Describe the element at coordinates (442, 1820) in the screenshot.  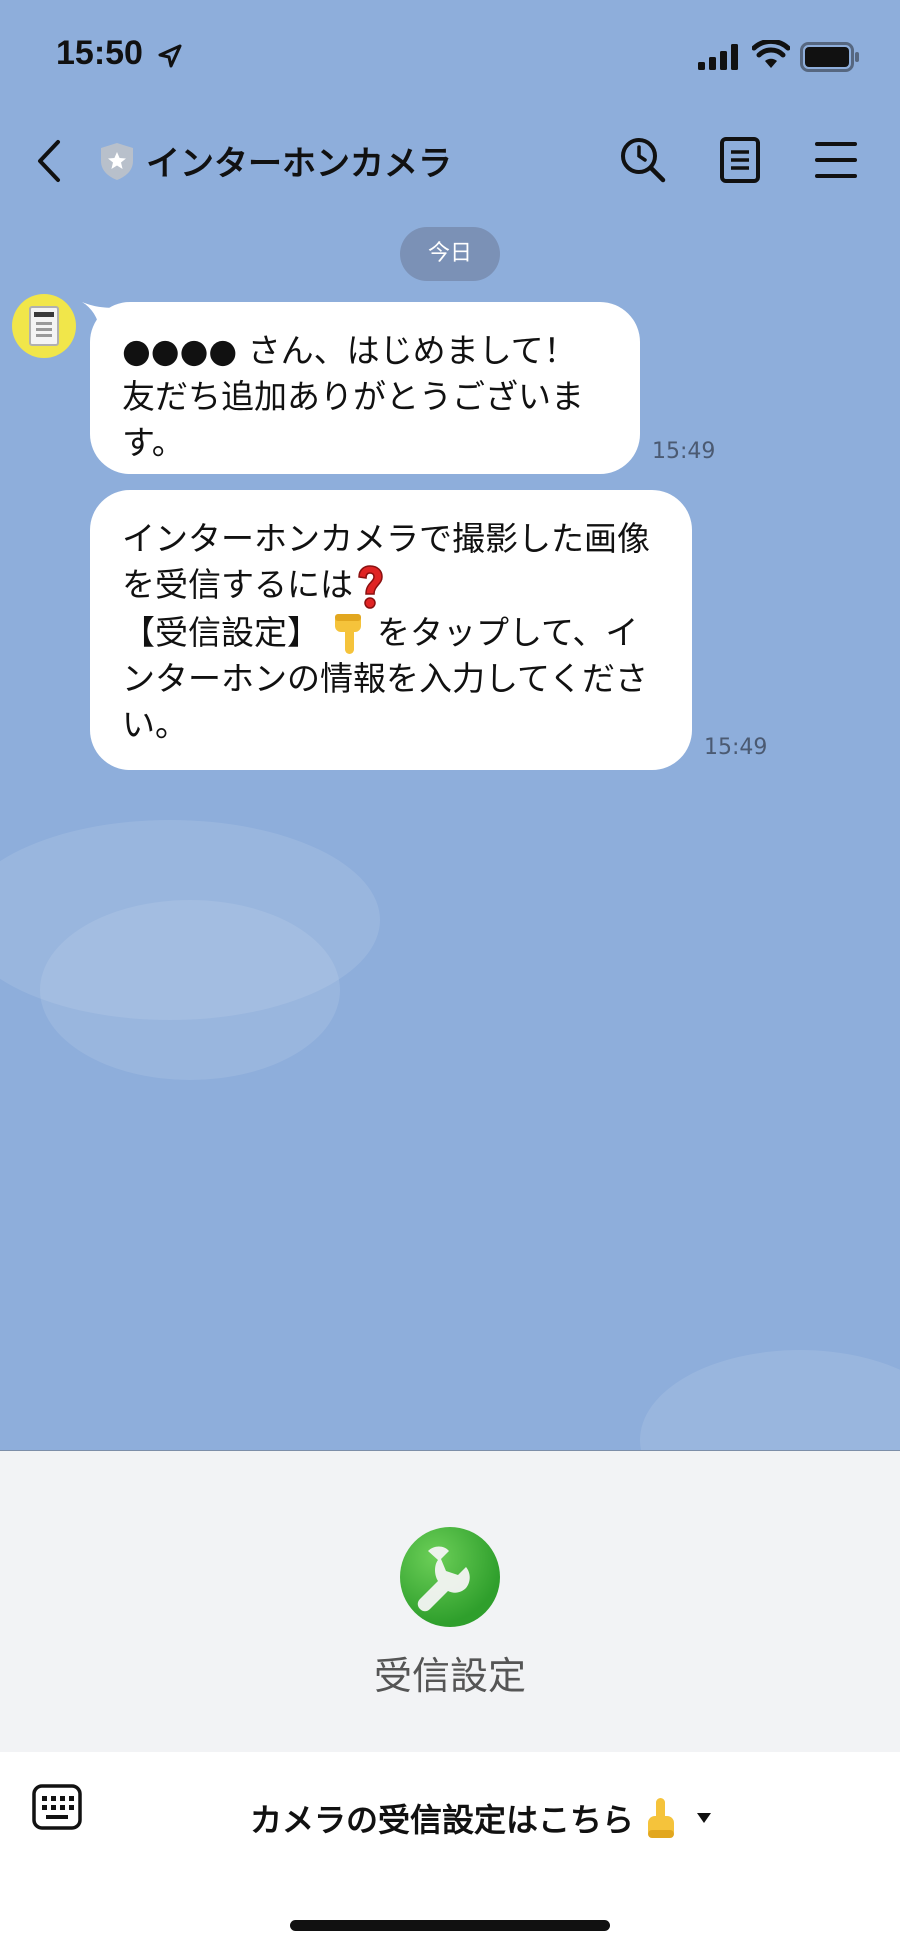
I see `rich-menu-toggle-label: カメラの受信設定はこちら` at that location.